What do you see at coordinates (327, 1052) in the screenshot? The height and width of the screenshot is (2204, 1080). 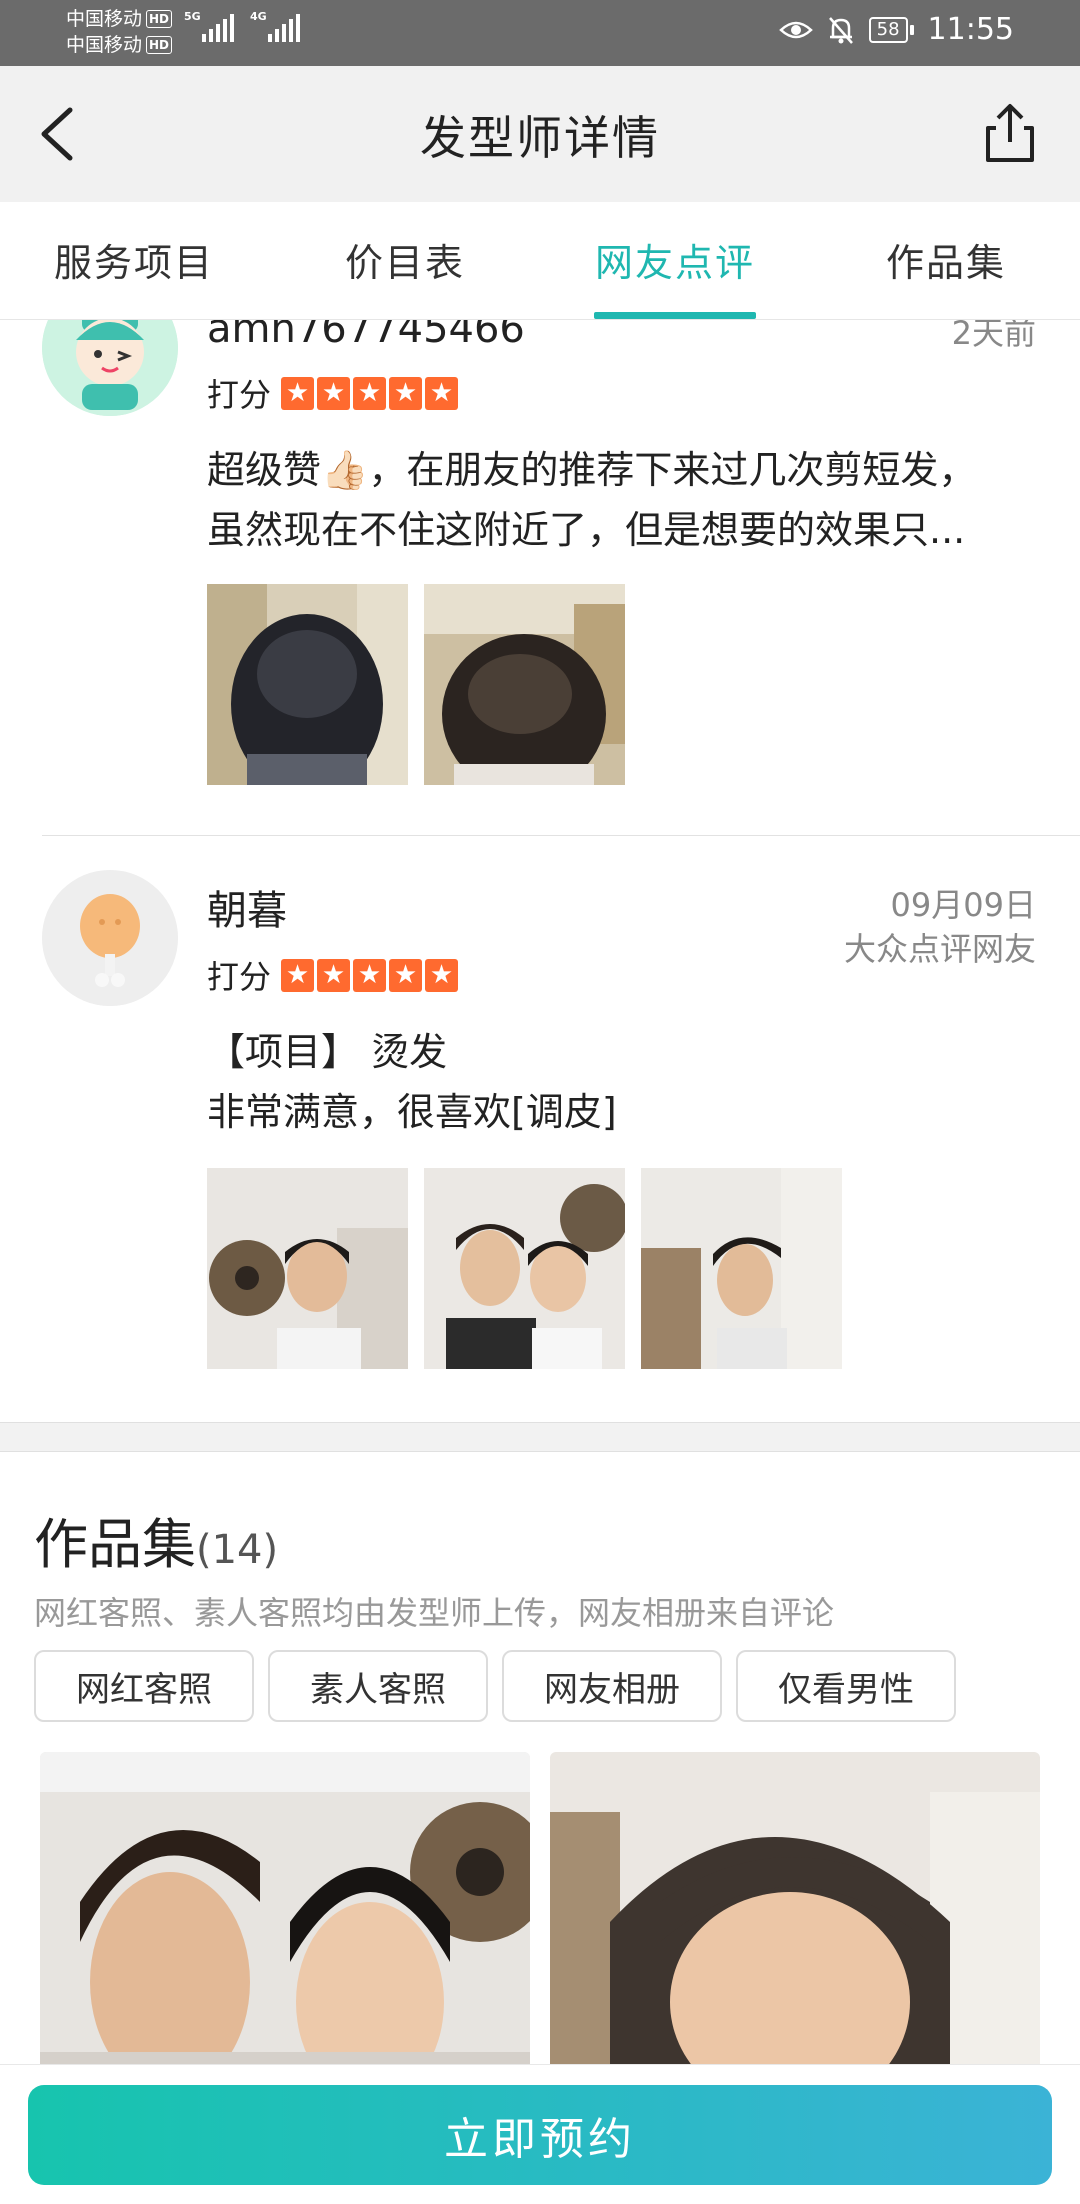 I see `review-text-line: 【项目】 烫发` at bounding box center [327, 1052].